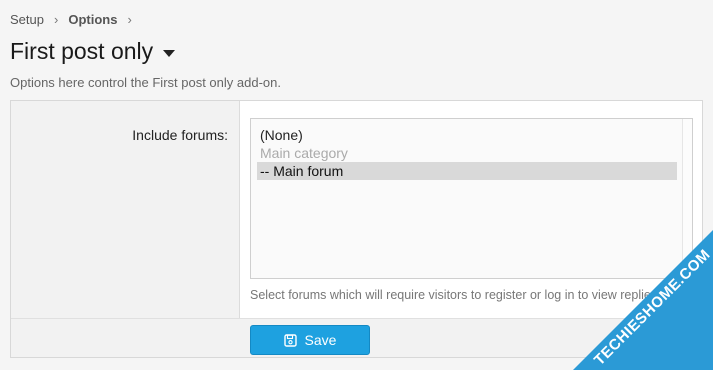 Image resolution: width=713 pixels, height=370 pixels. What do you see at coordinates (27, 19) in the screenshot?
I see `breadcrumb-setup: Setup` at bounding box center [27, 19].